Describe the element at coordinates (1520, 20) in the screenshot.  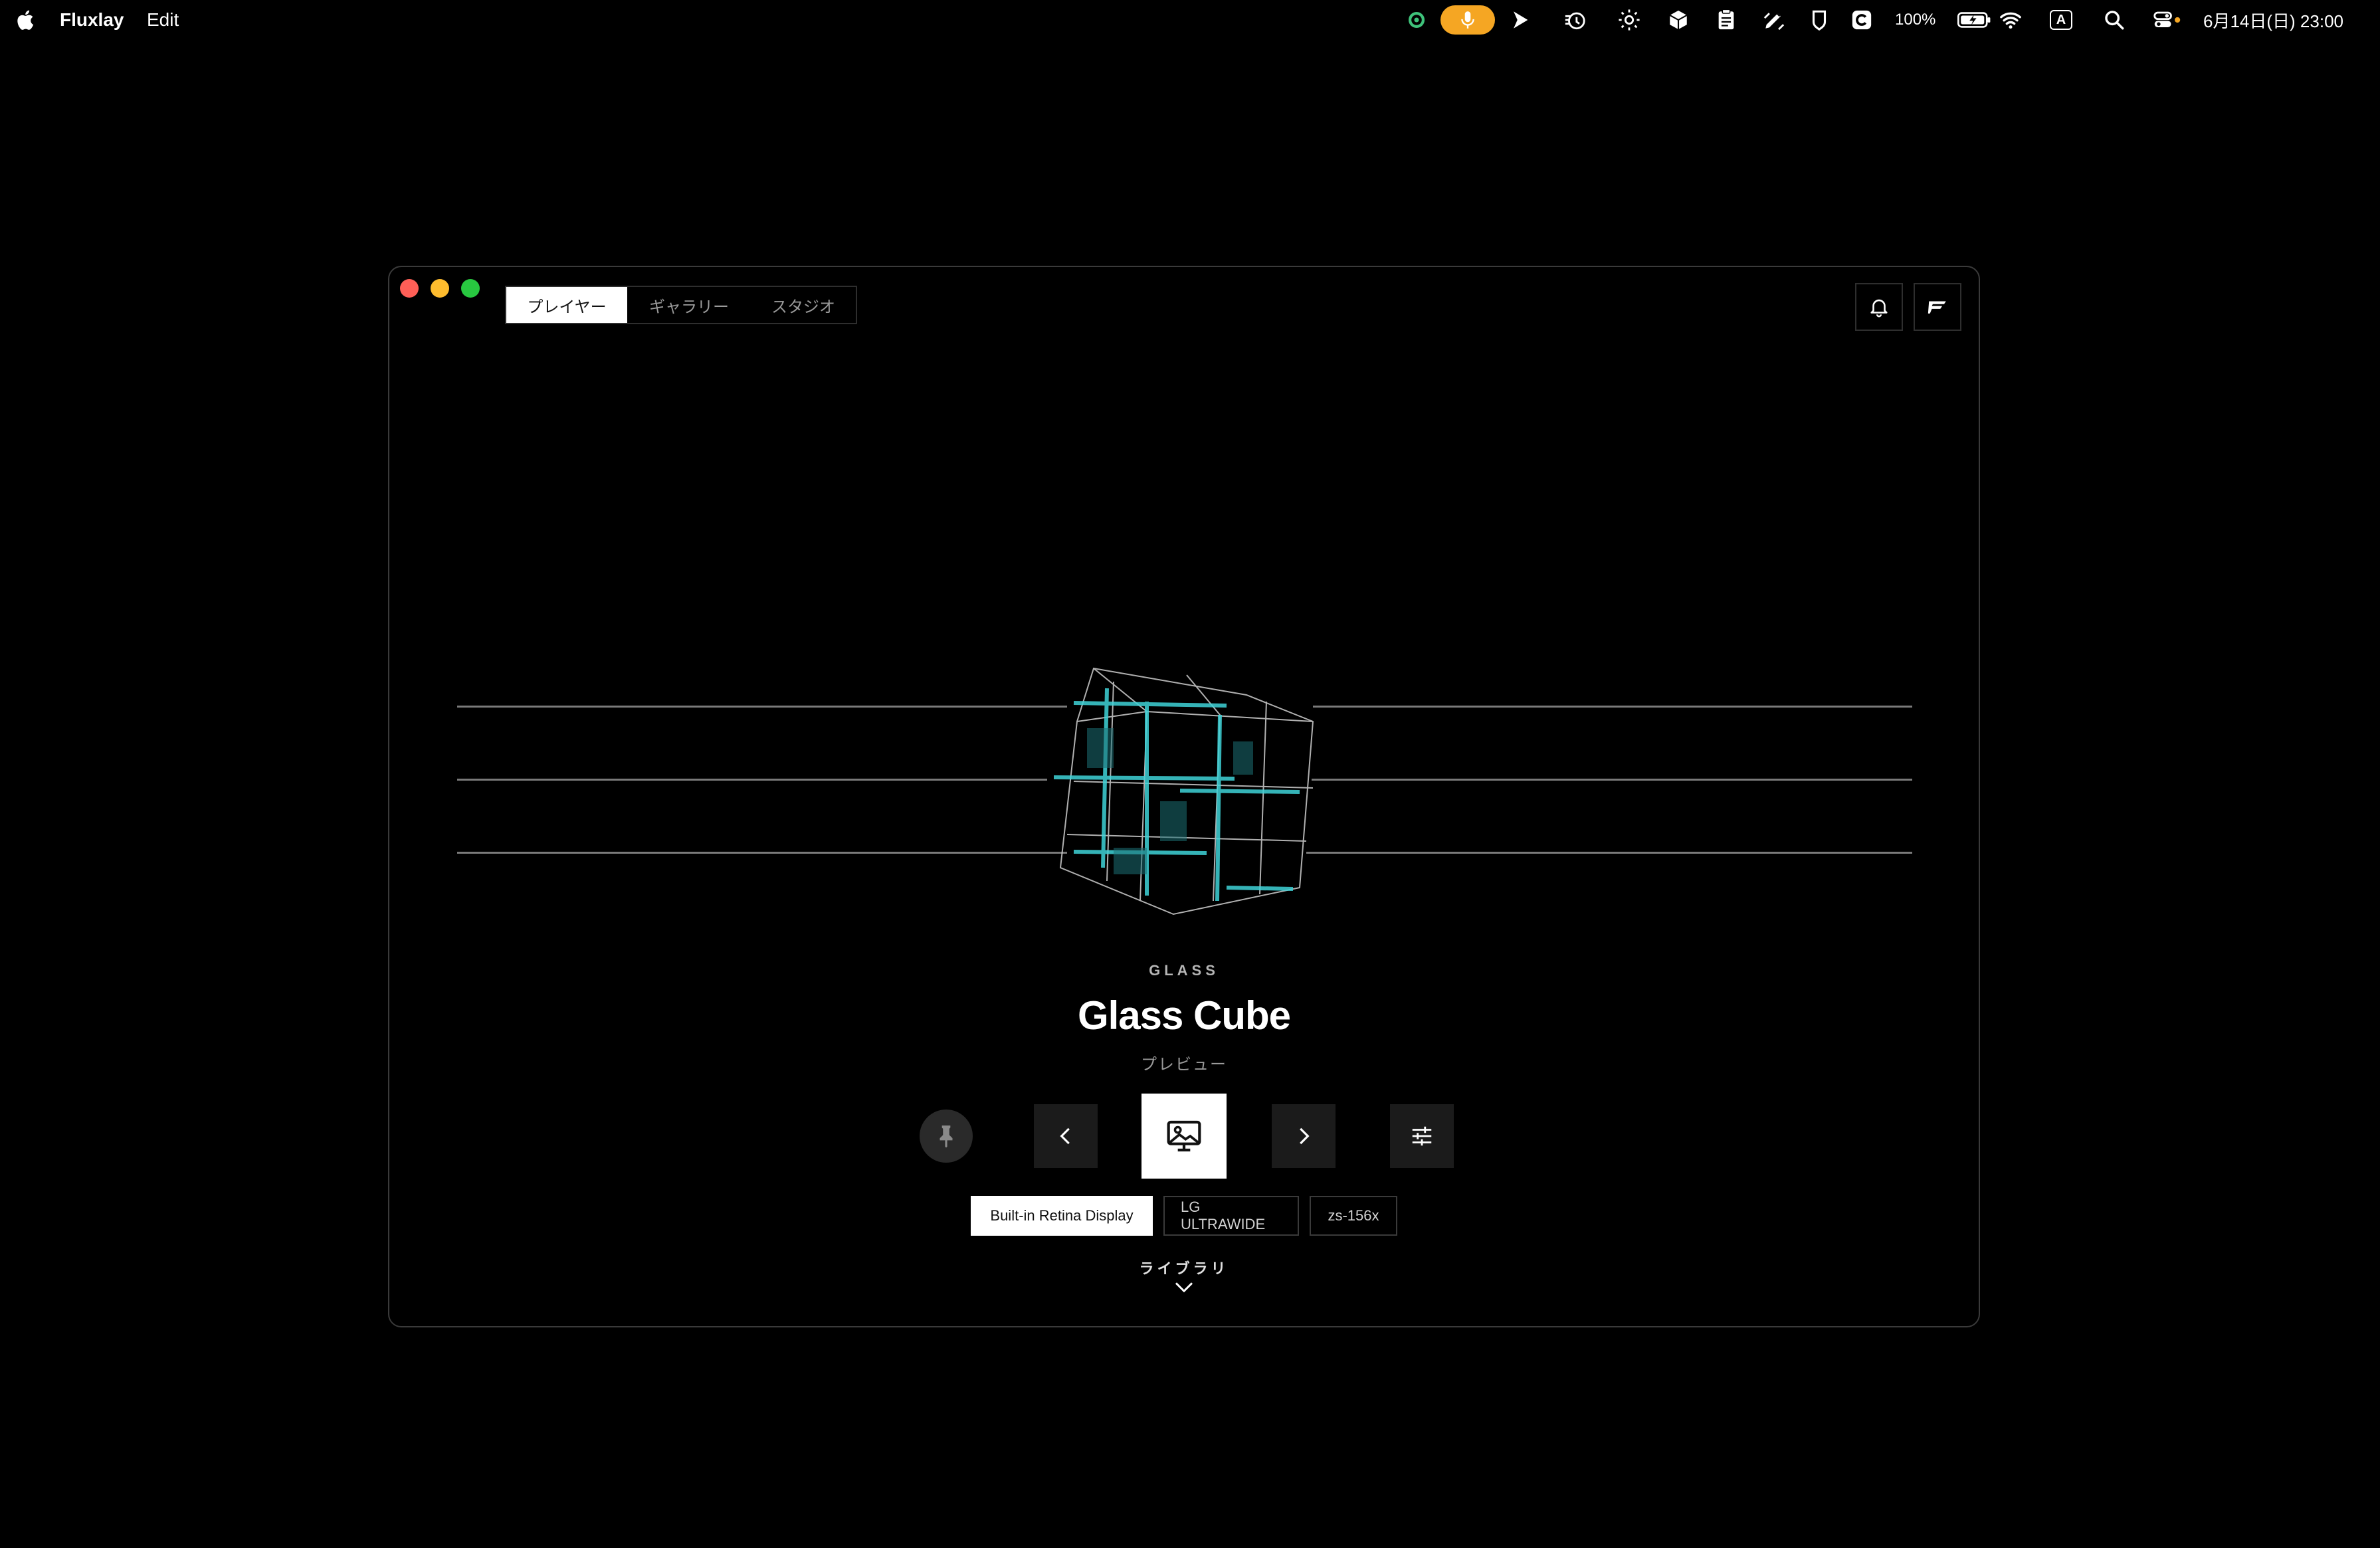
I see `play-arrow-icon` at that location.